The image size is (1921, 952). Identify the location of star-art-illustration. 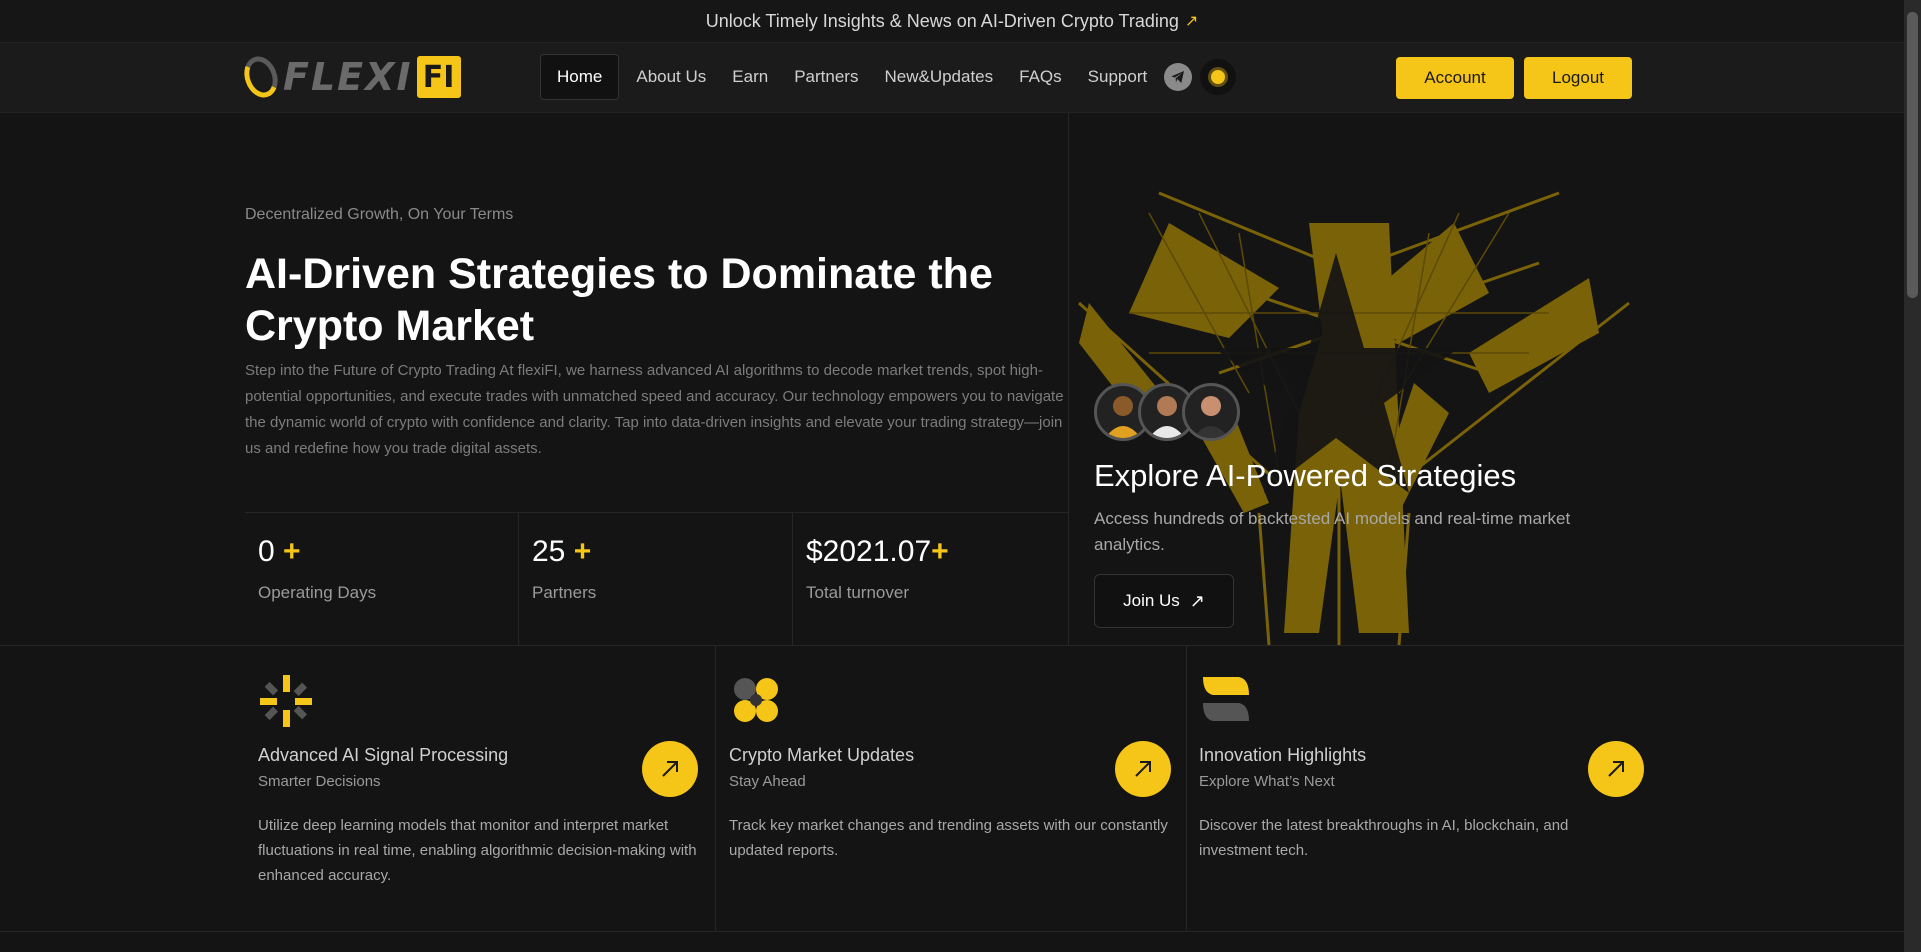
(1353, 418).